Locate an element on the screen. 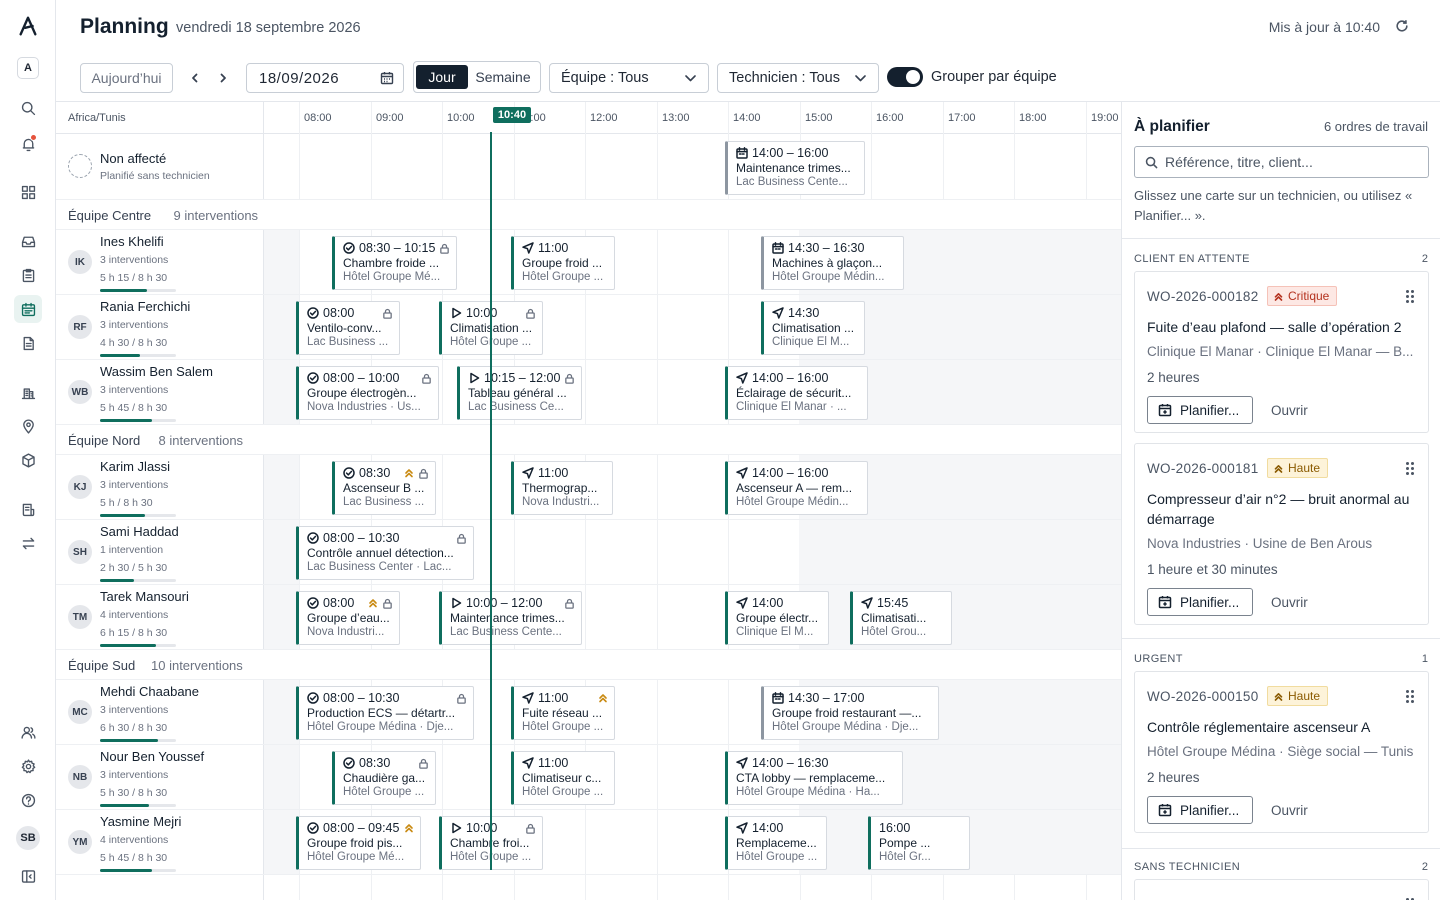 Image resolution: width=1440 pixels, height=900 pixels. team-header: Équipe Centre 9 interventions is located at coordinates (588, 215).